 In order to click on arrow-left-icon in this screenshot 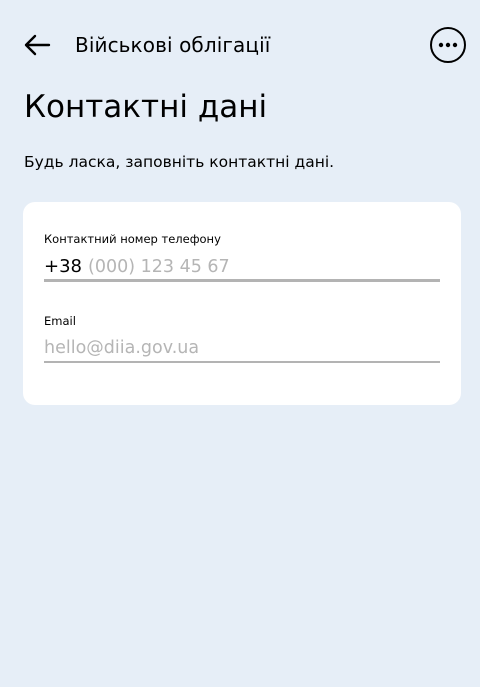, I will do `click(37, 45)`.